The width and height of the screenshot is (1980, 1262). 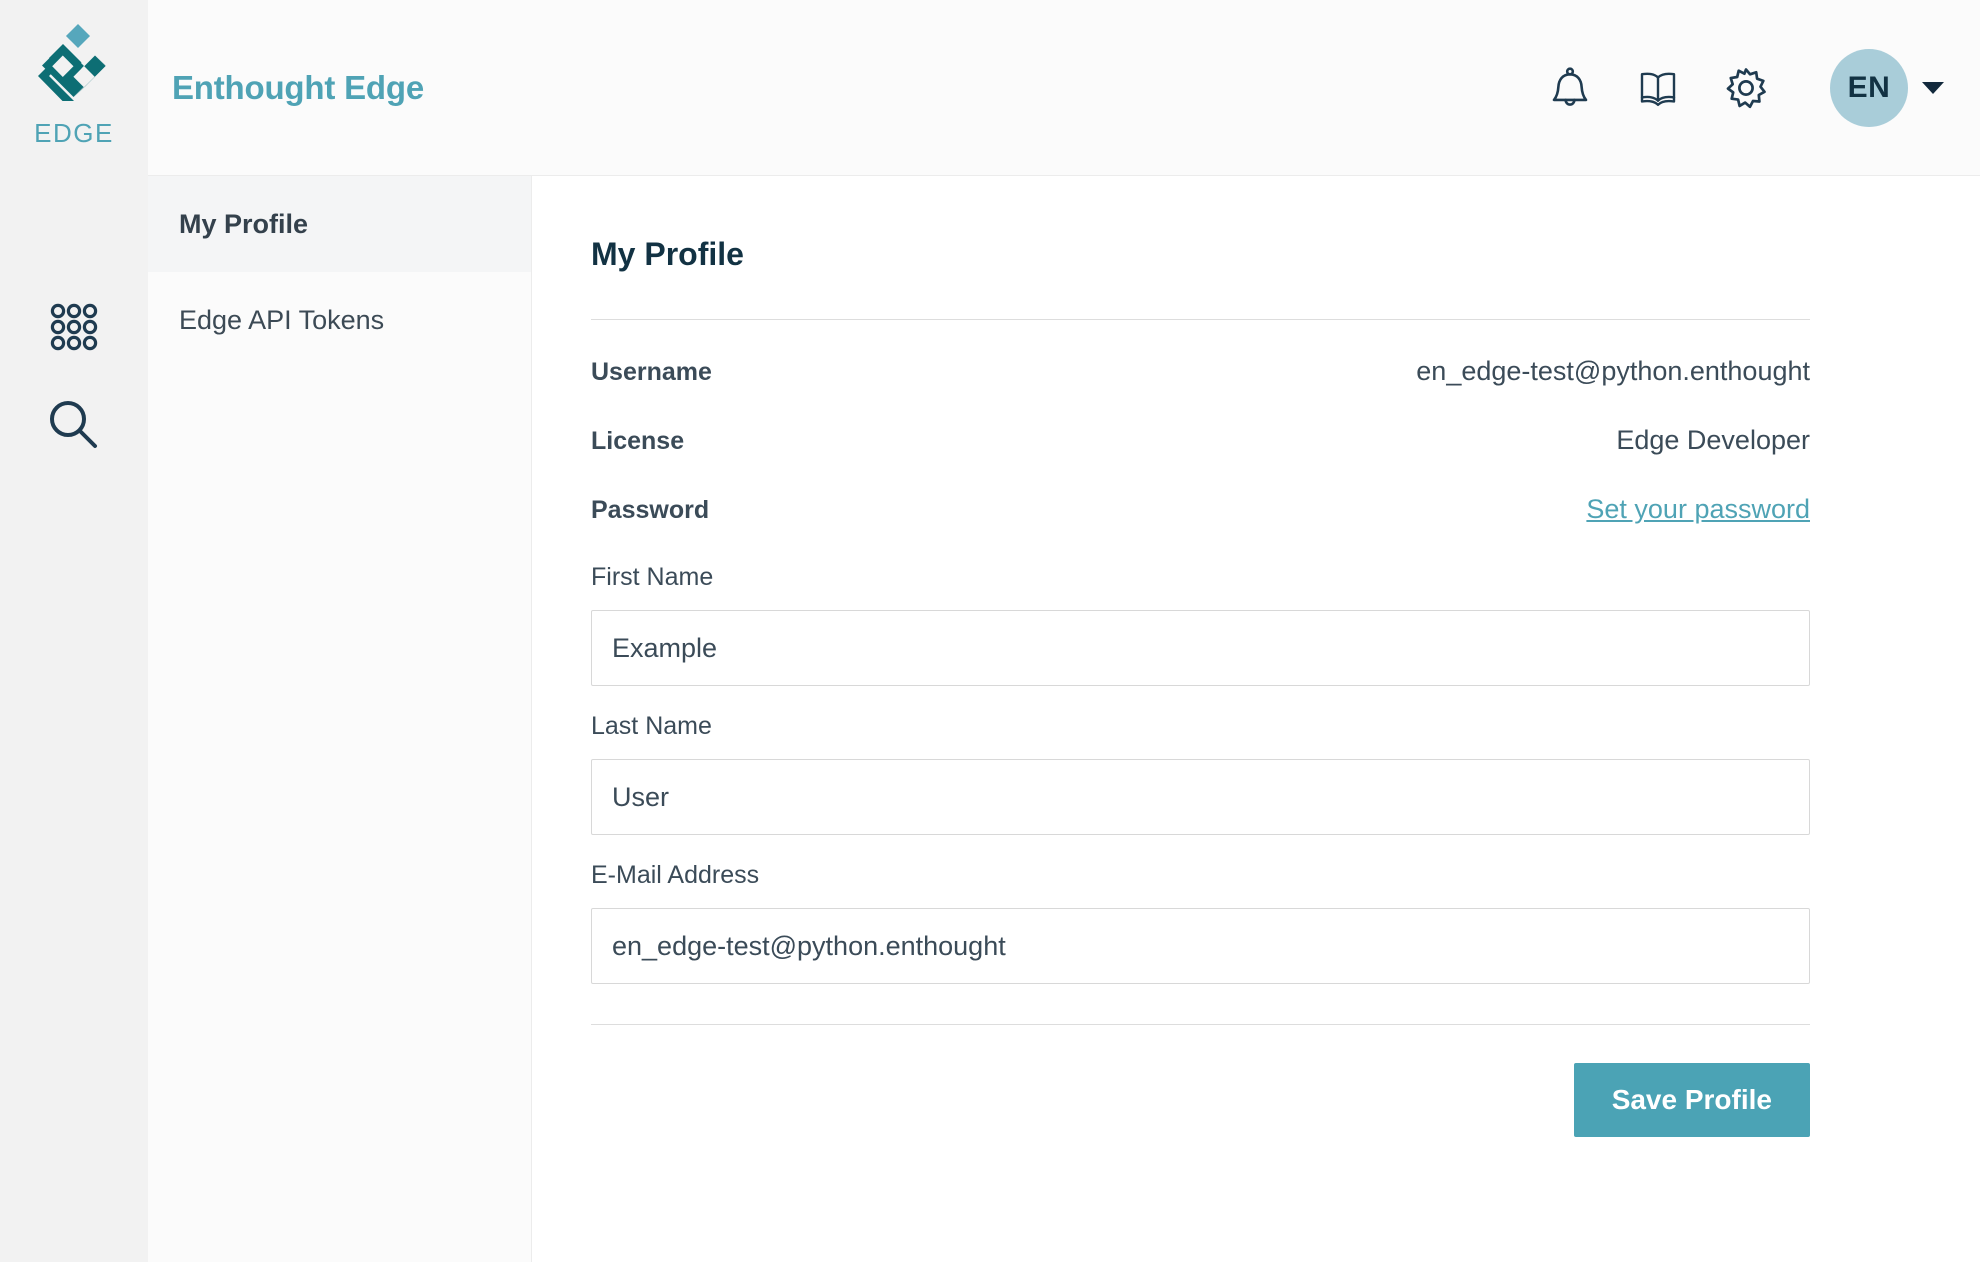 What do you see at coordinates (282, 319) in the screenshot?
I see `sidebar-item-label: Edge API Tokens` at bounding box center [282, 319].